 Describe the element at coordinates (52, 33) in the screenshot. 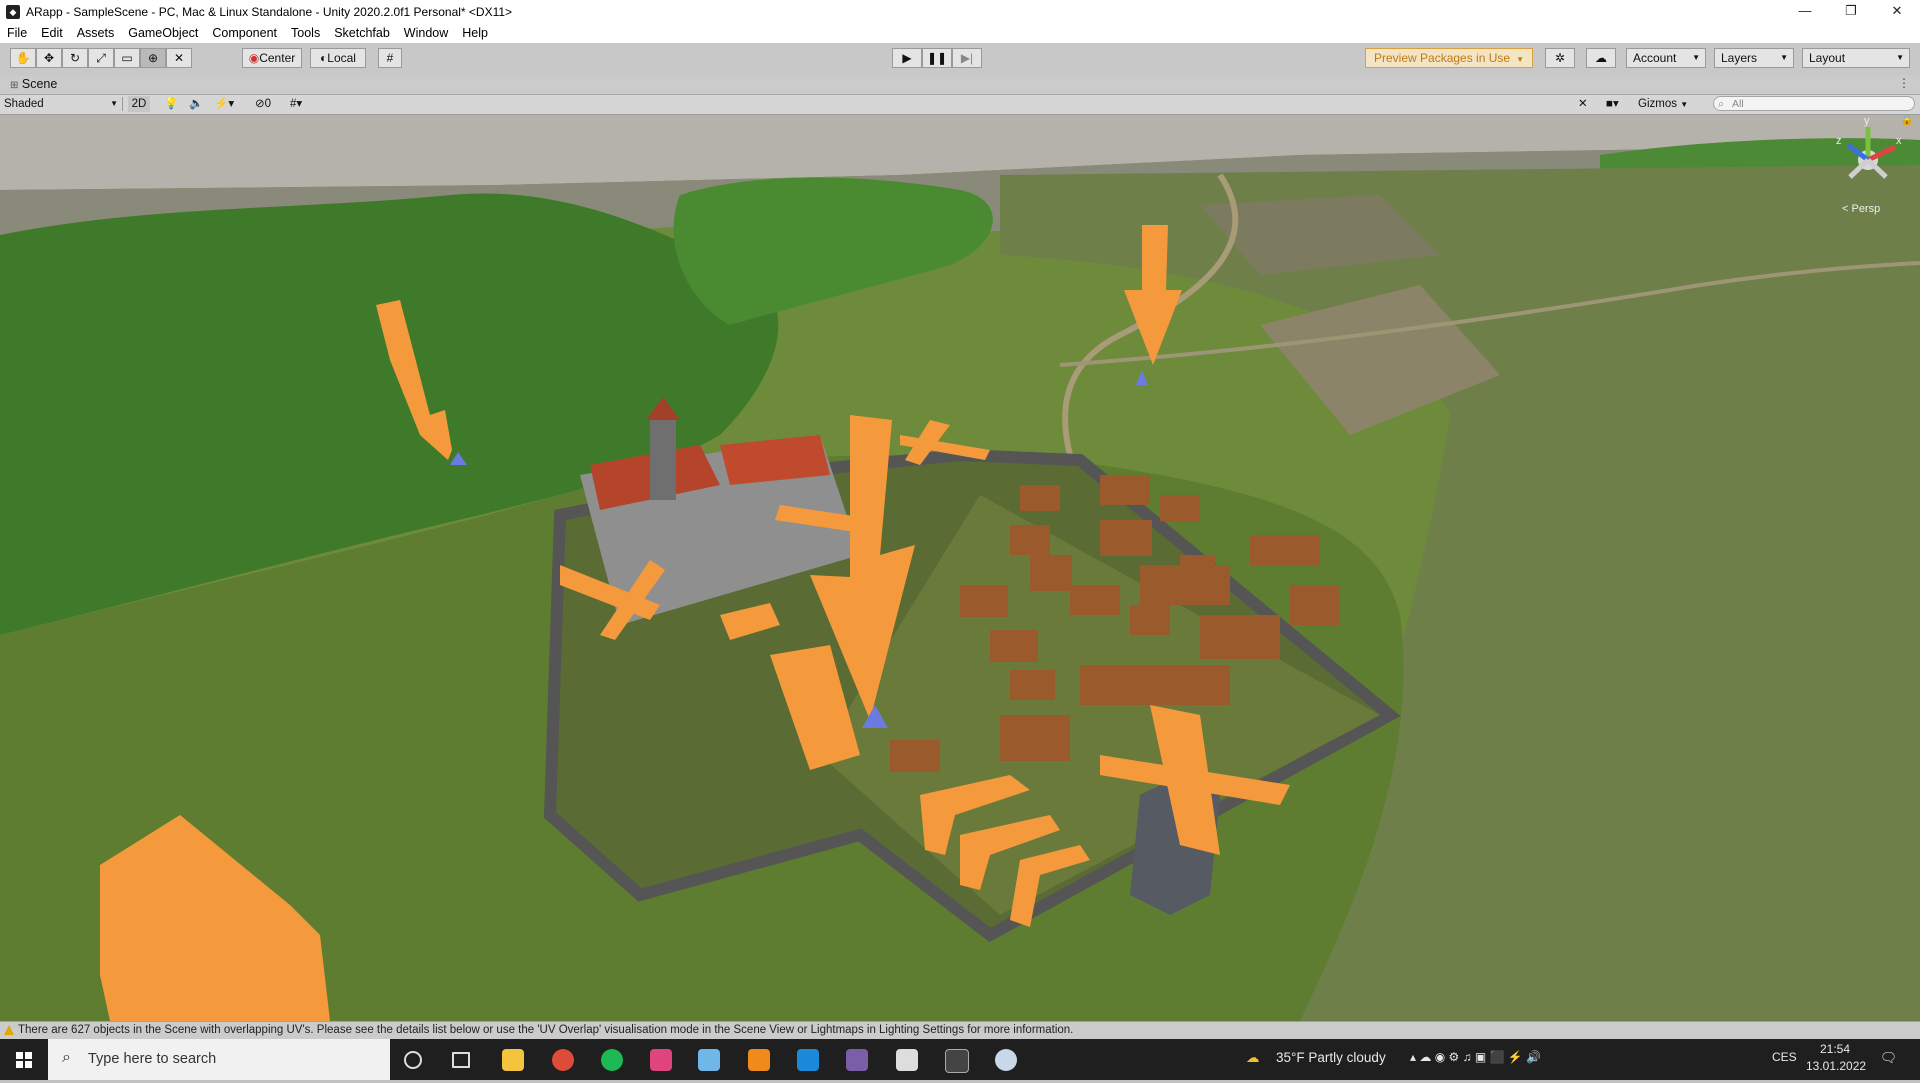

I see `menu-edit: Edit` at that location.